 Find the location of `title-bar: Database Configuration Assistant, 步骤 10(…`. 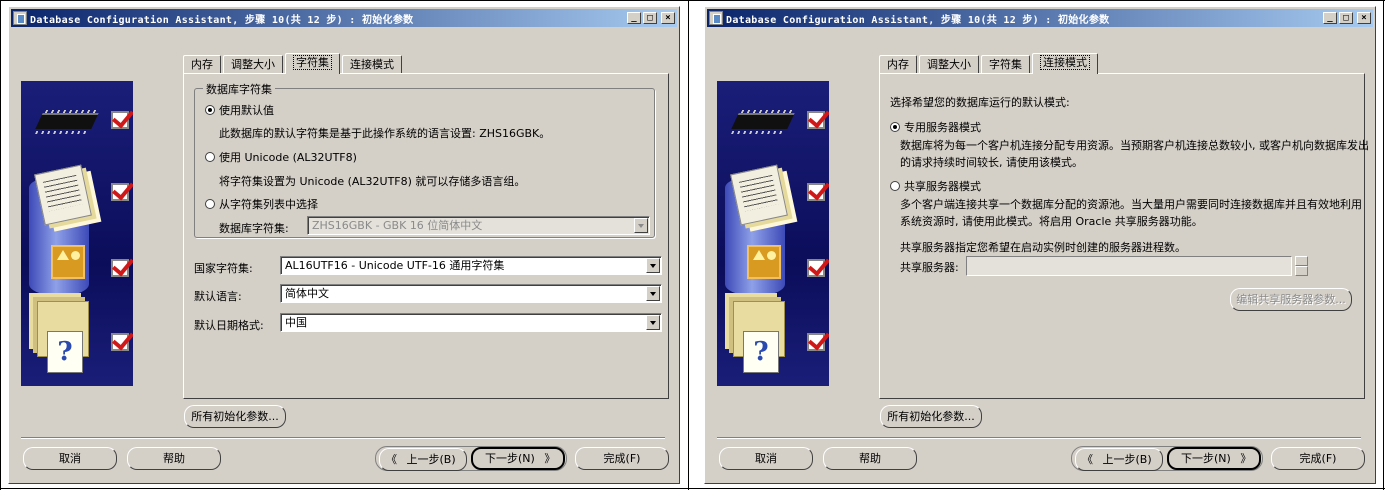

title-bar: Database Configuration Assistant, 步骤 10(… is located at coordinates (344, 18).